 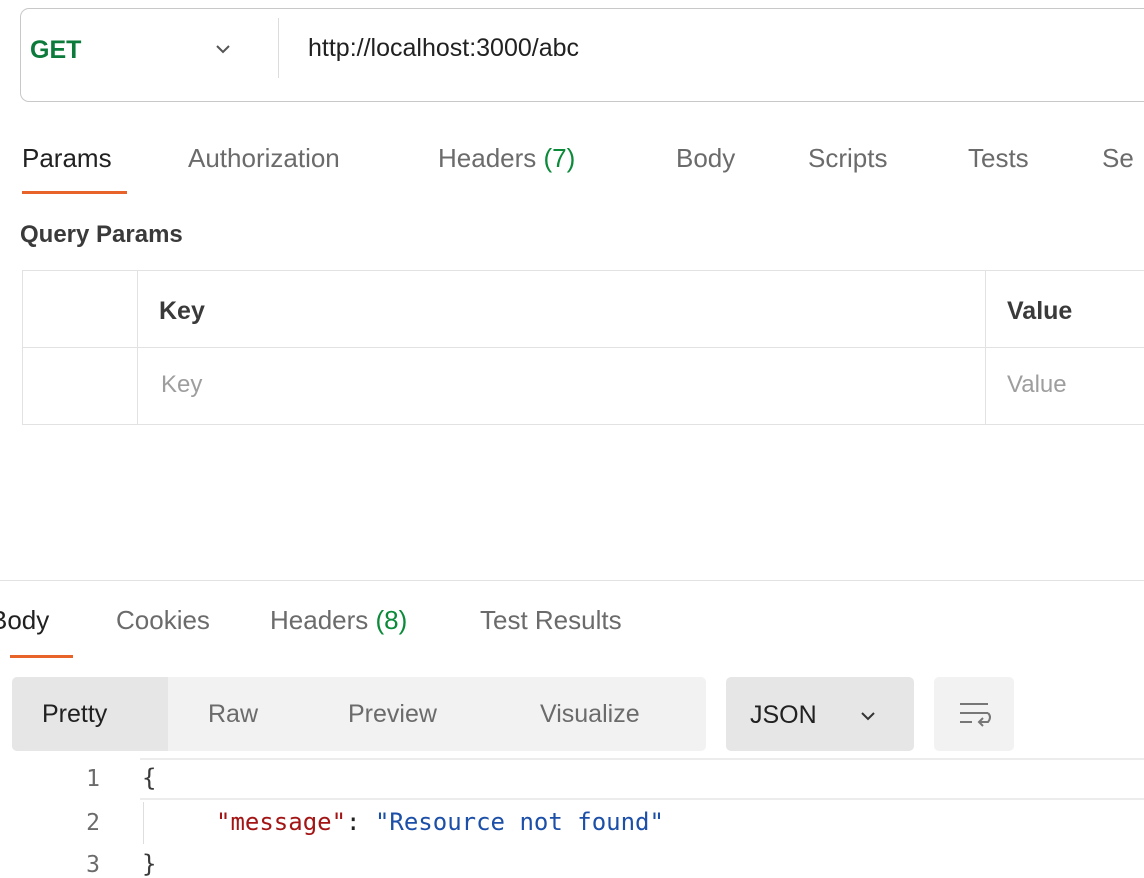 What do you see at coordinates (93, 823) in the screenshot?
I see `line-number: 2` at bounding box center [93, 823].